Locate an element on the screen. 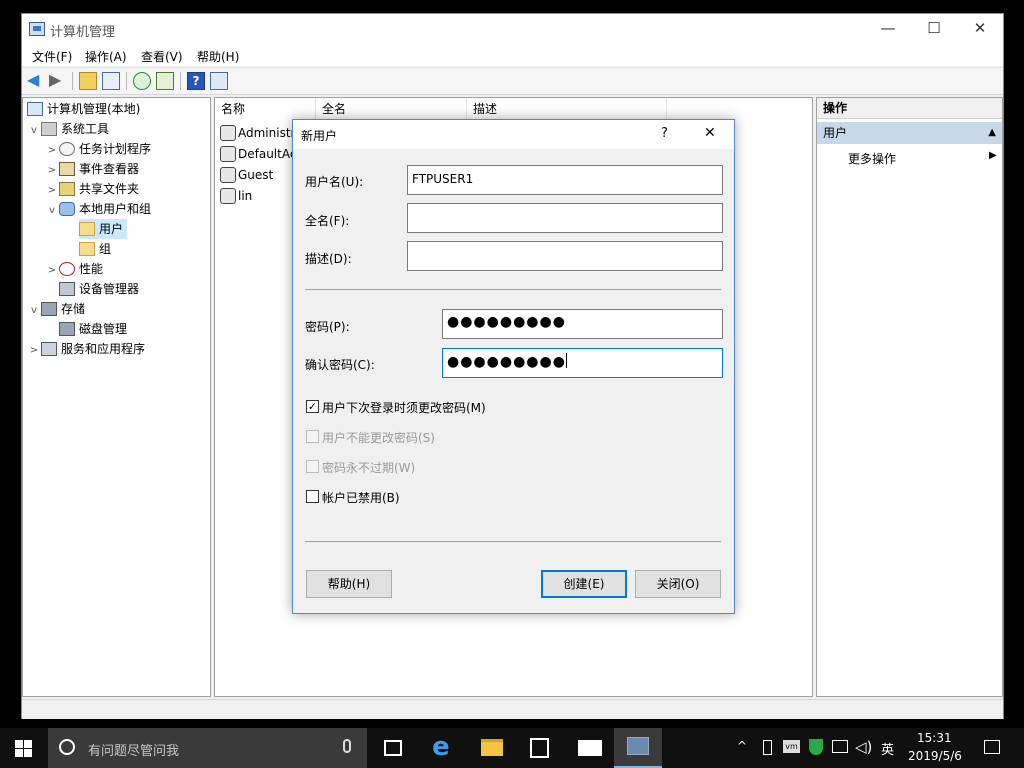 The height and width of the screenshot is (768, 1024). store-icon is located at coordinates (539, 748).